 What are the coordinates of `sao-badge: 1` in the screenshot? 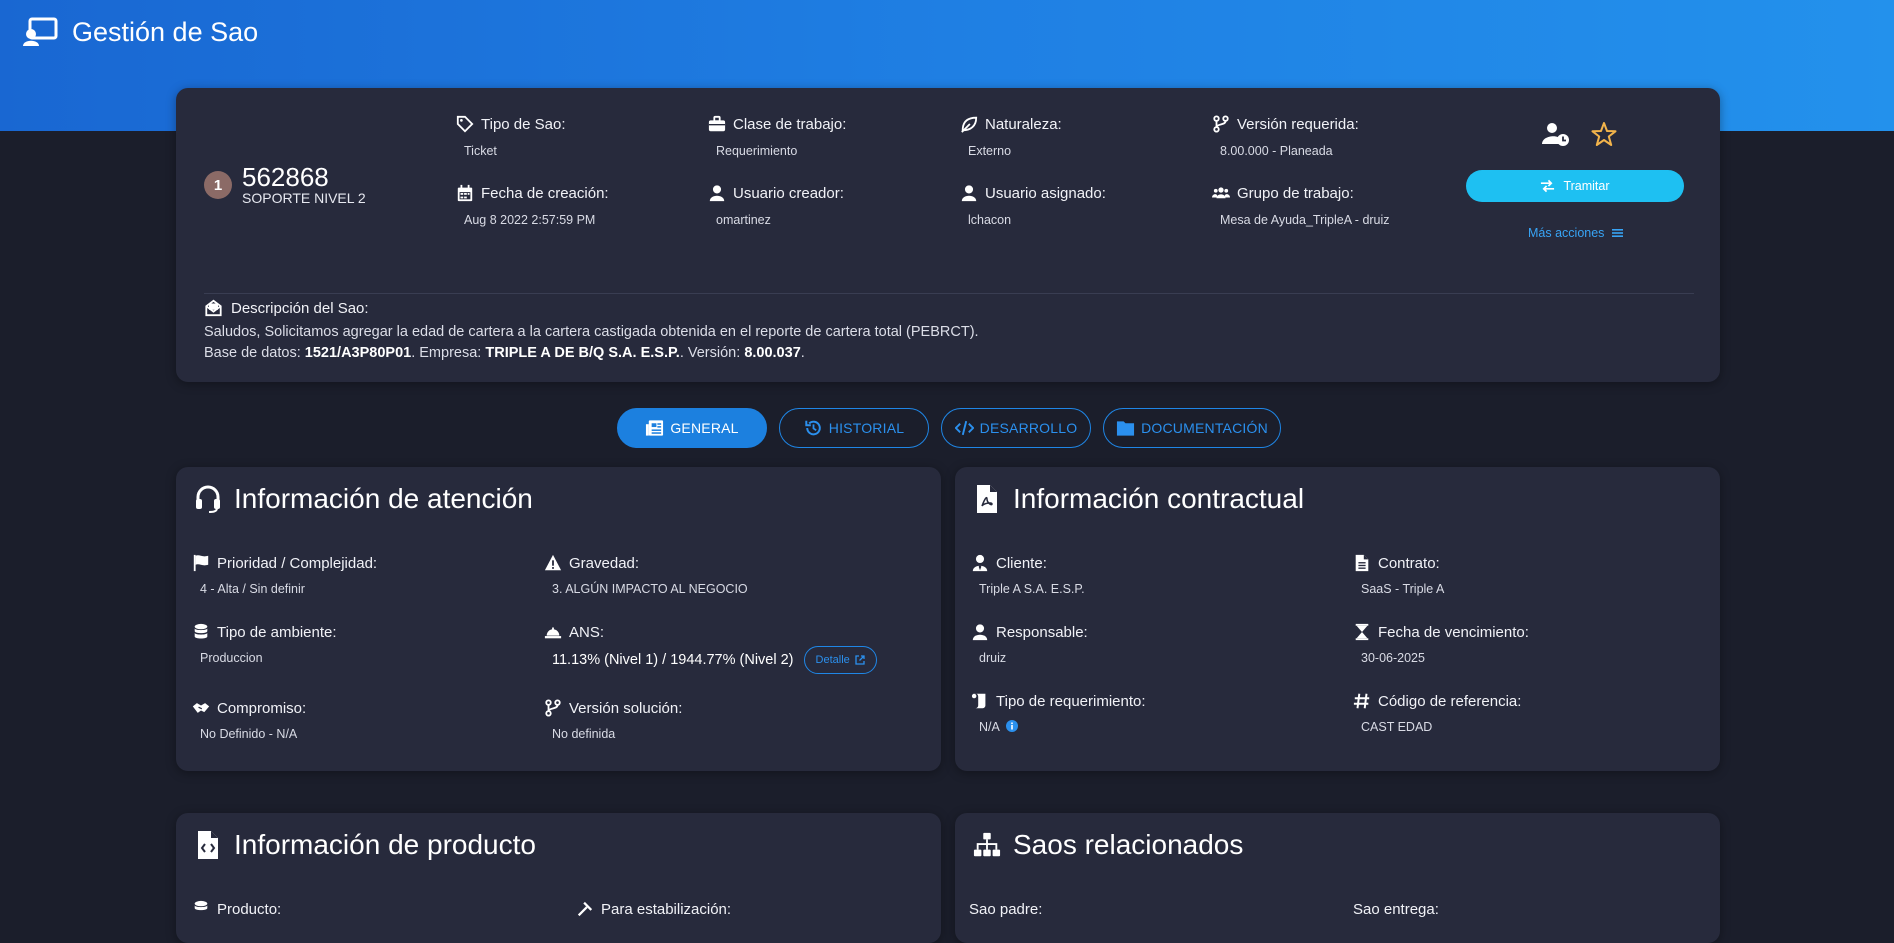 It's located at (218, 185).